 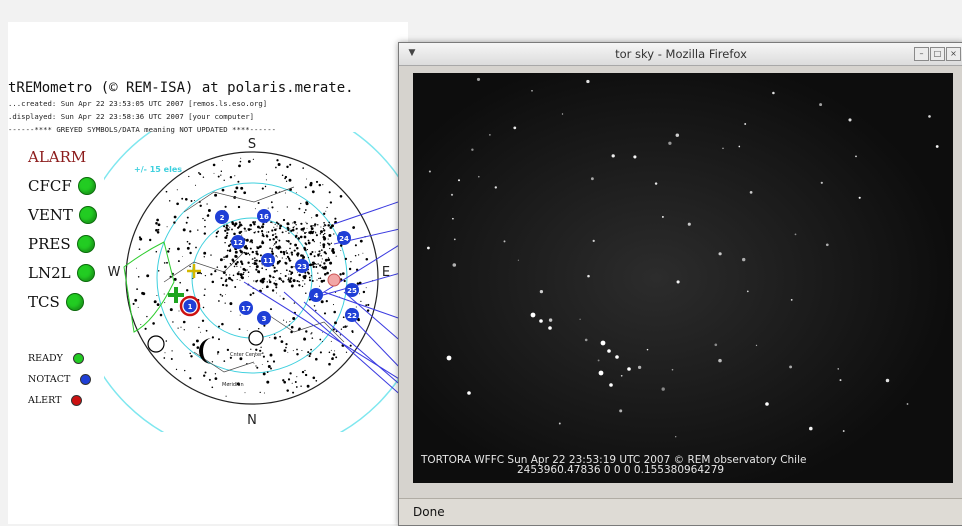 I want to click on status-row-pres: PRES, so click(x=61, y=244).